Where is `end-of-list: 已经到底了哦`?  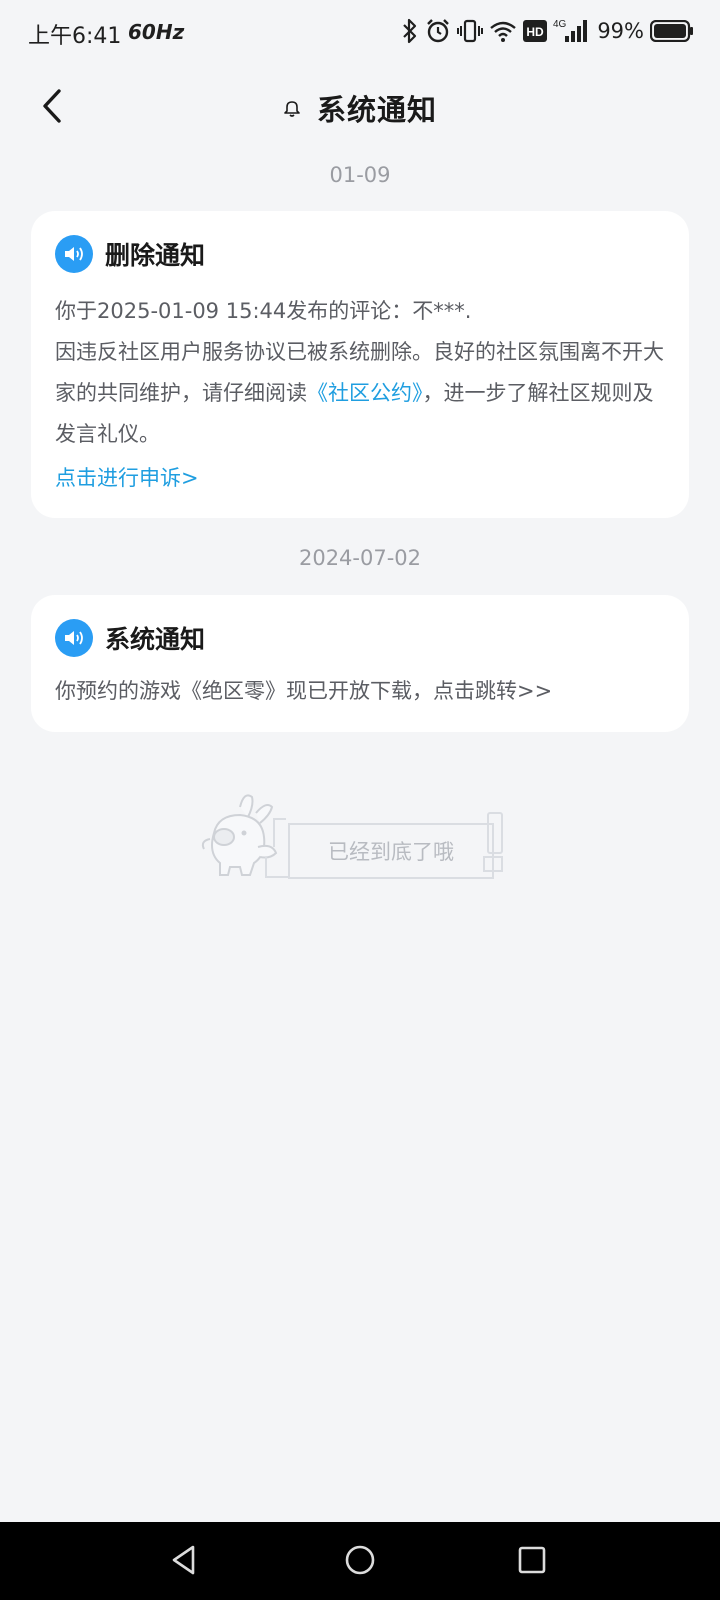 end-of-list: 已经到底了哦 is located at coordinates (360, 845).